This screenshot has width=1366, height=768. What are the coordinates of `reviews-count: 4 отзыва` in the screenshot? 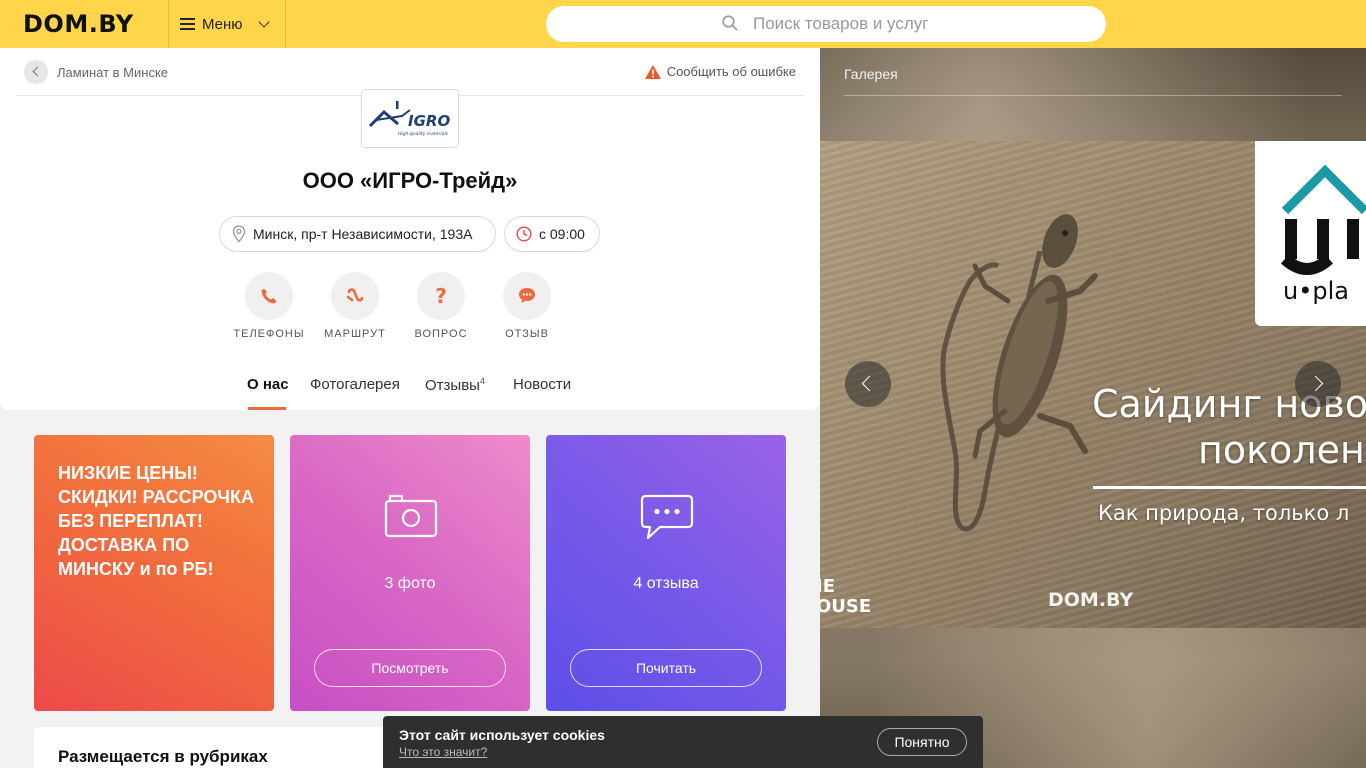 It's located at (666, 583).